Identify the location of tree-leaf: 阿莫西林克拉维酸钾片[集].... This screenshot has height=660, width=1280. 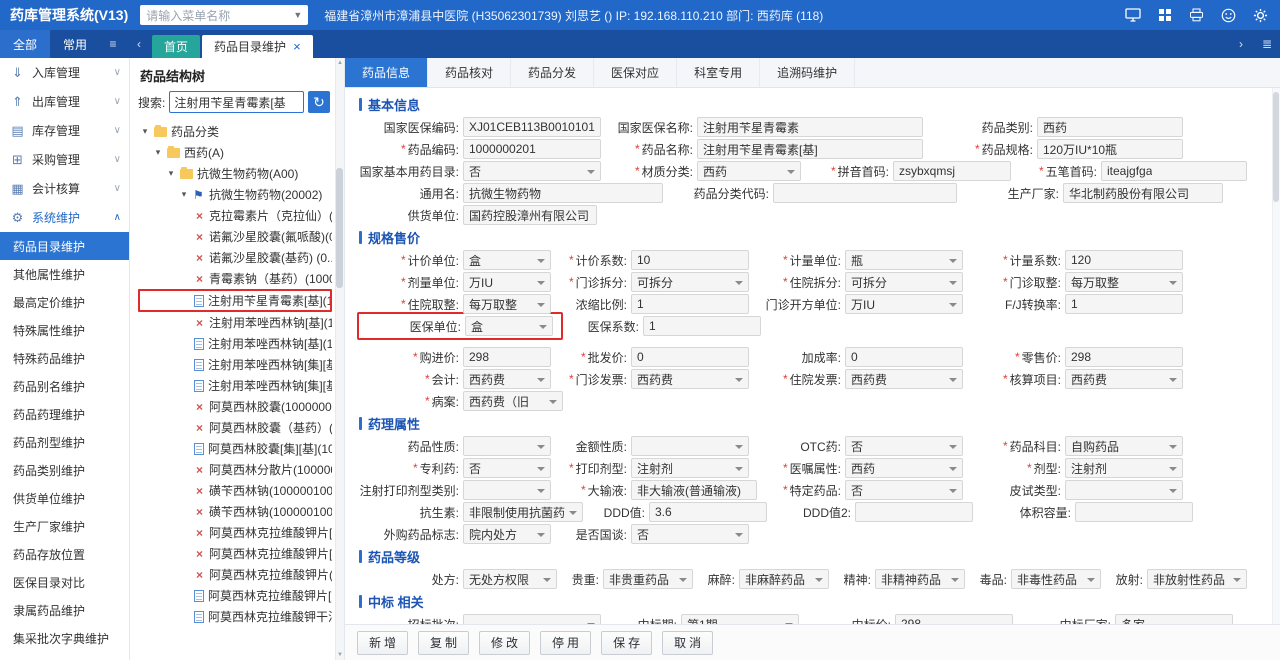
(235, 595).